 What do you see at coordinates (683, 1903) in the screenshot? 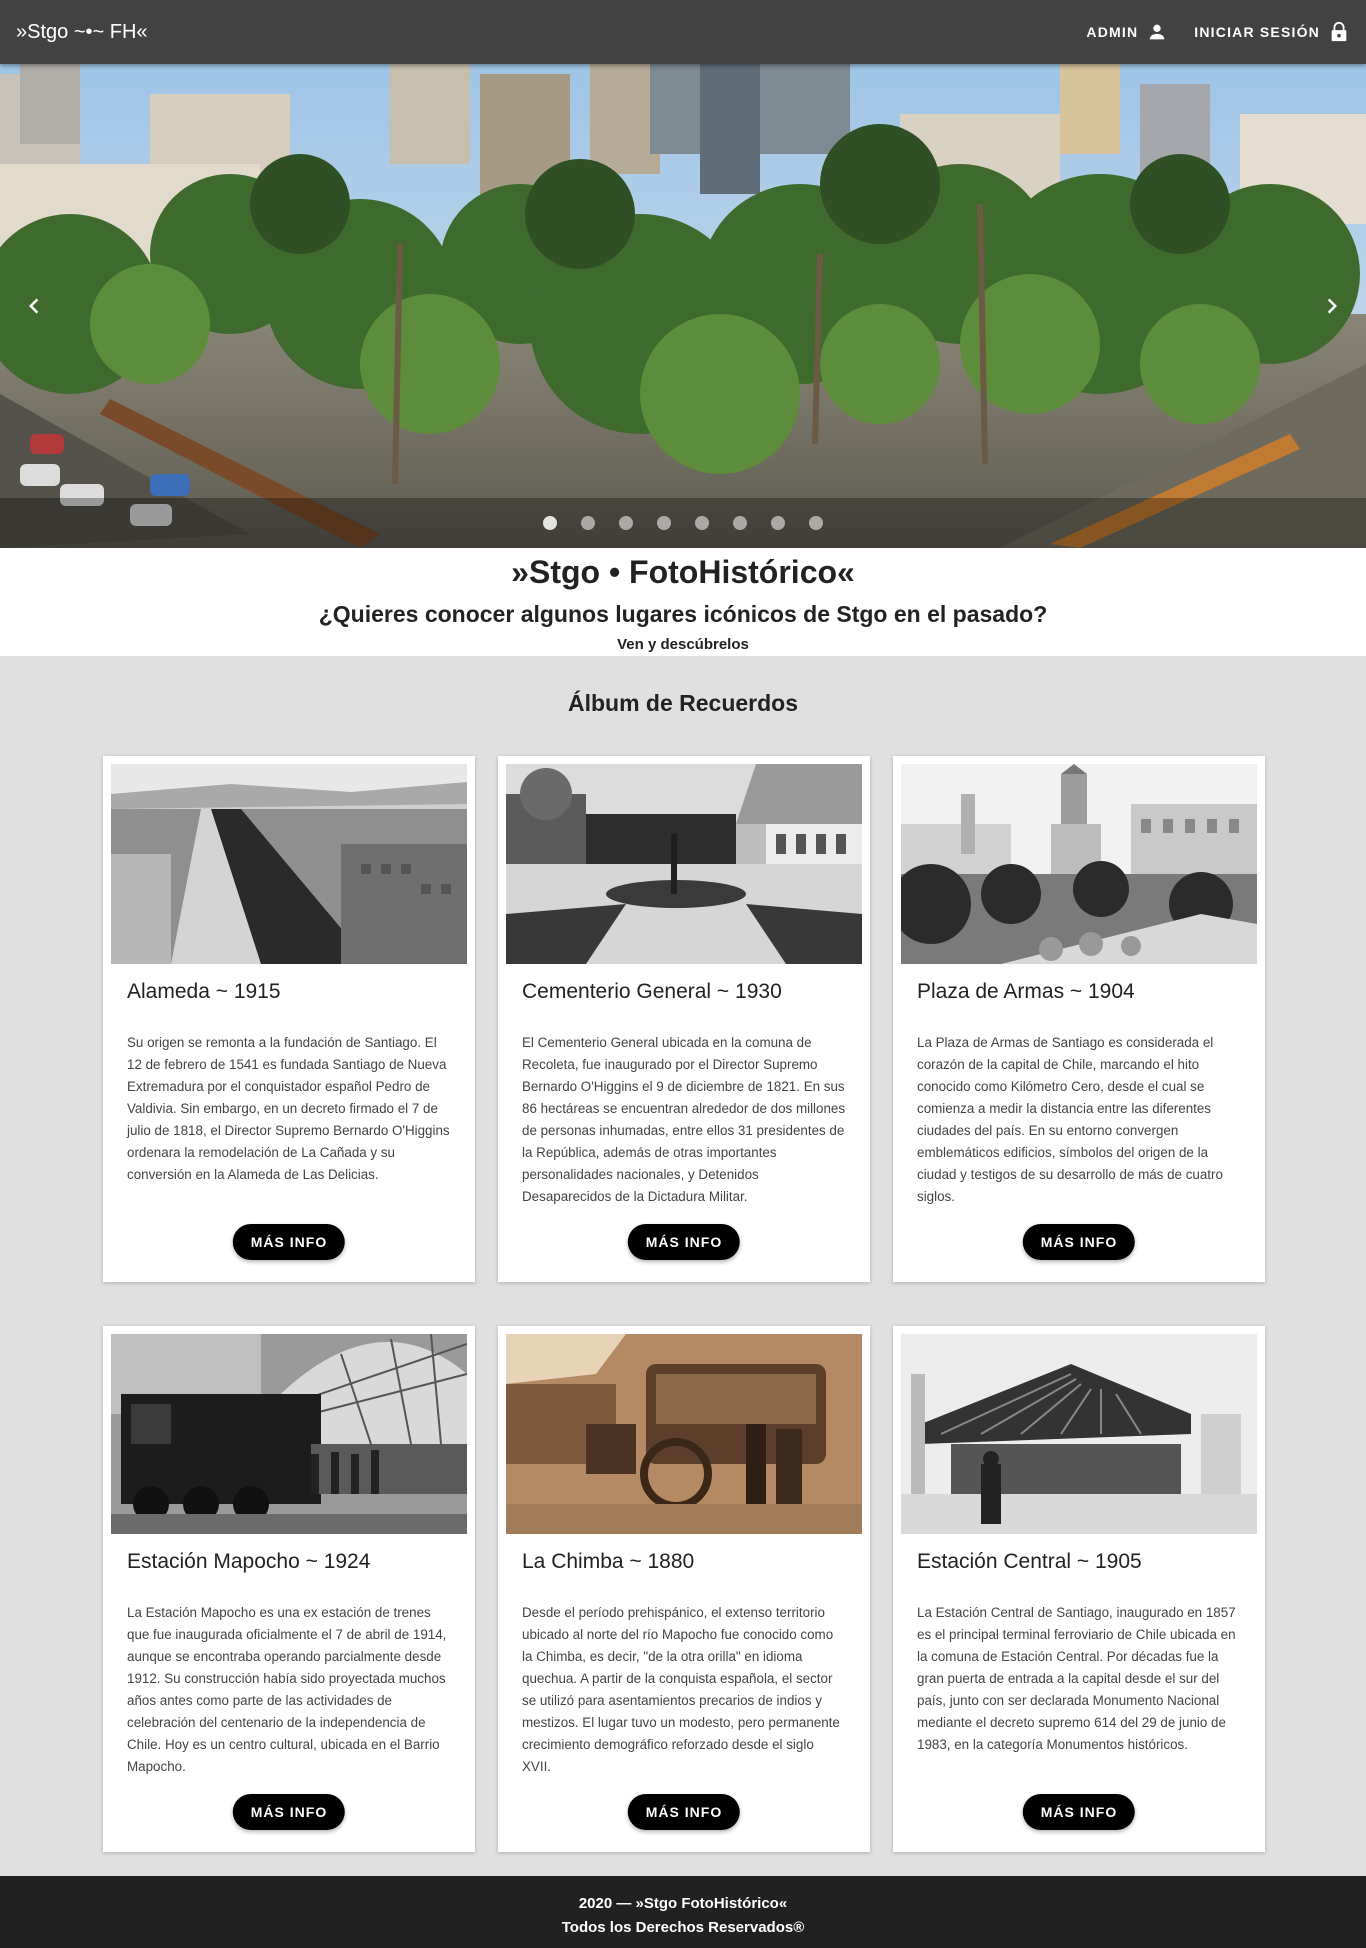
I see `footer-copyright: 2020 — »Stgo FotoHistórico«` at bounding box center [683, 1903].